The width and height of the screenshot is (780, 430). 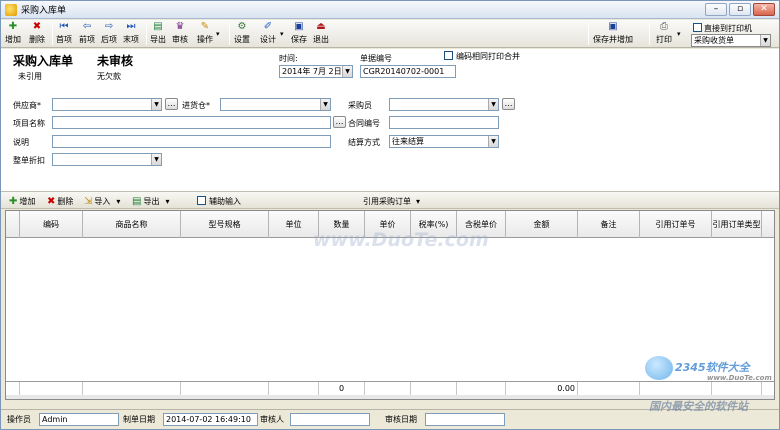 What do you see at coordinates (107, 104) in the screenshot?
I see `supplier-select: ▼` at bounding box center [107, 104].